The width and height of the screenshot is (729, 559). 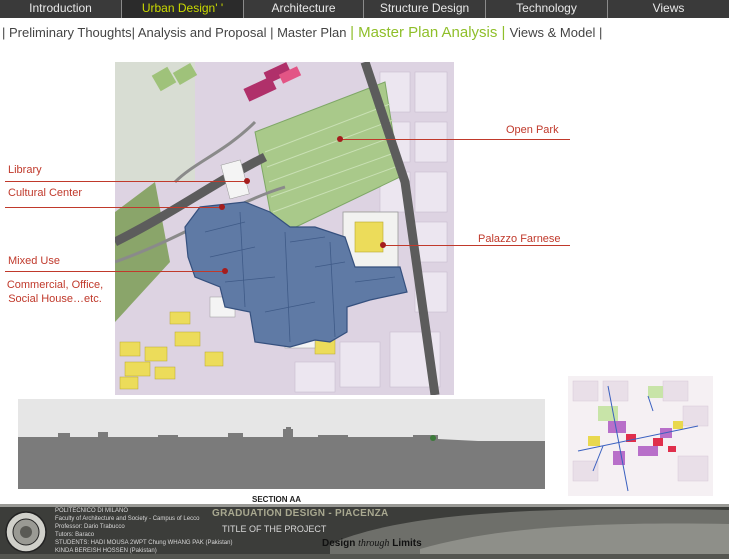 I want to click on label-mixed-use: Mixed Use, so click(x=34, y=261).